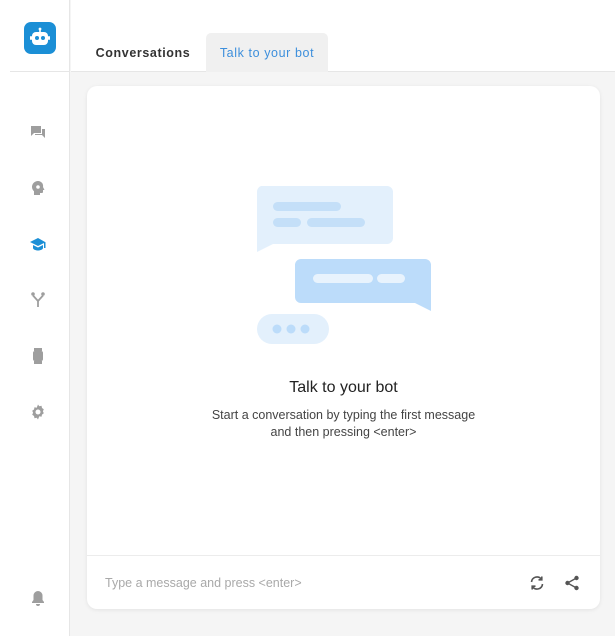 Image resolution: width=615 pixels, height=636 pixels. I want to click on empty-state-title: Talk to your bot, so click(343, 387).